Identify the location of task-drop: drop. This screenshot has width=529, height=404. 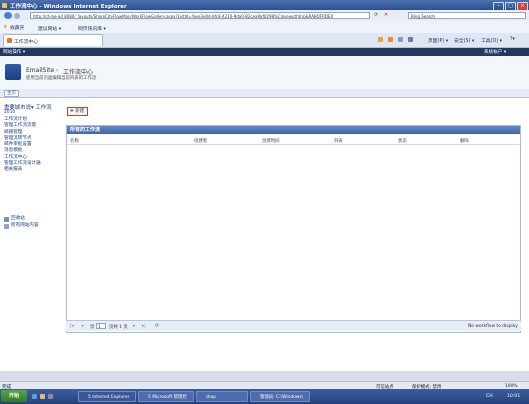
(222, 396).